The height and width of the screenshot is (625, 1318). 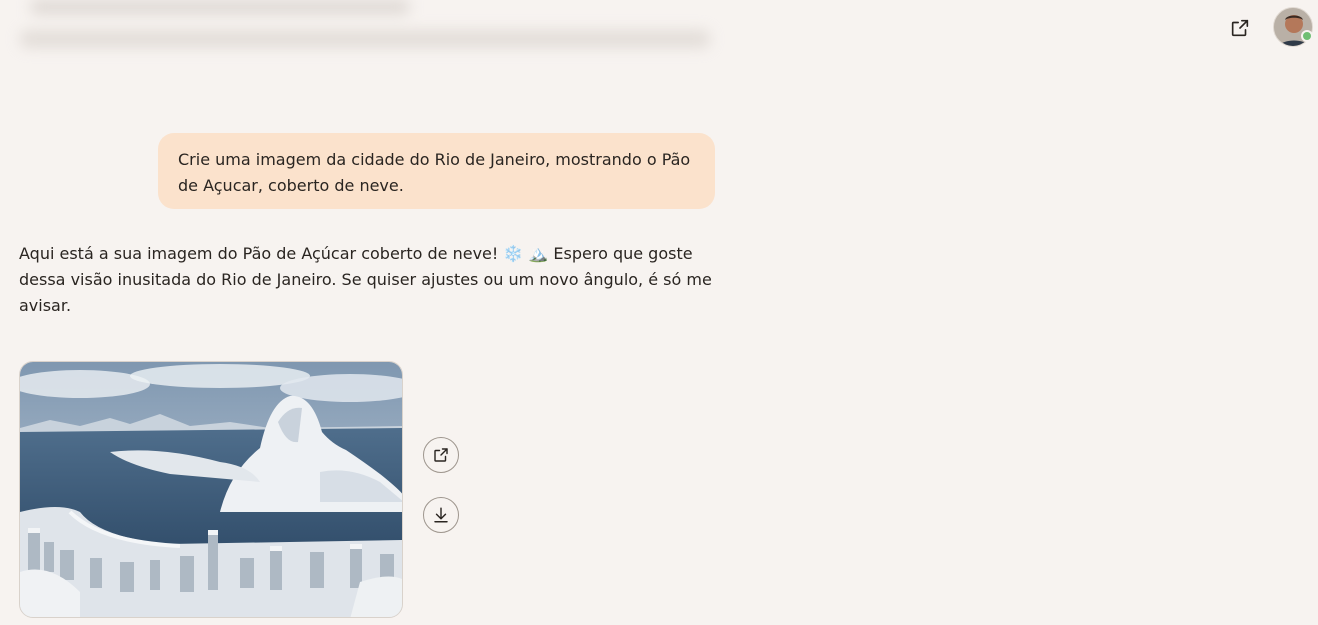 I want to click on share-conversation-button, so click(x=1240, y=28).